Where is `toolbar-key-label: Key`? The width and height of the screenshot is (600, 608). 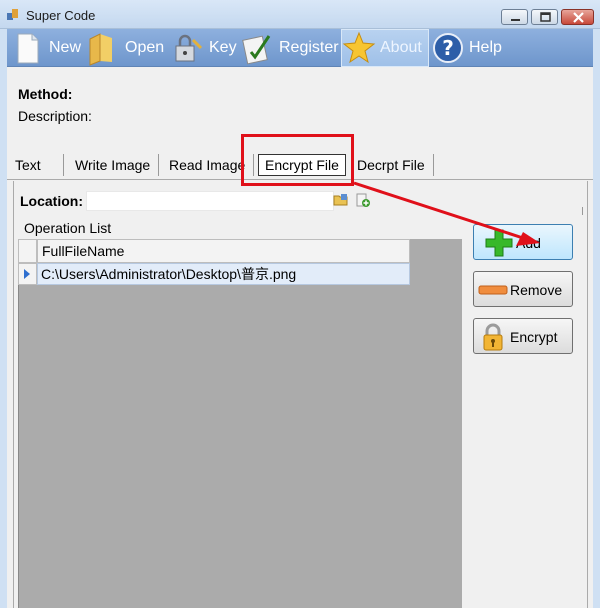 toolbar-key-label: Key is located at coordinates (223, 47).